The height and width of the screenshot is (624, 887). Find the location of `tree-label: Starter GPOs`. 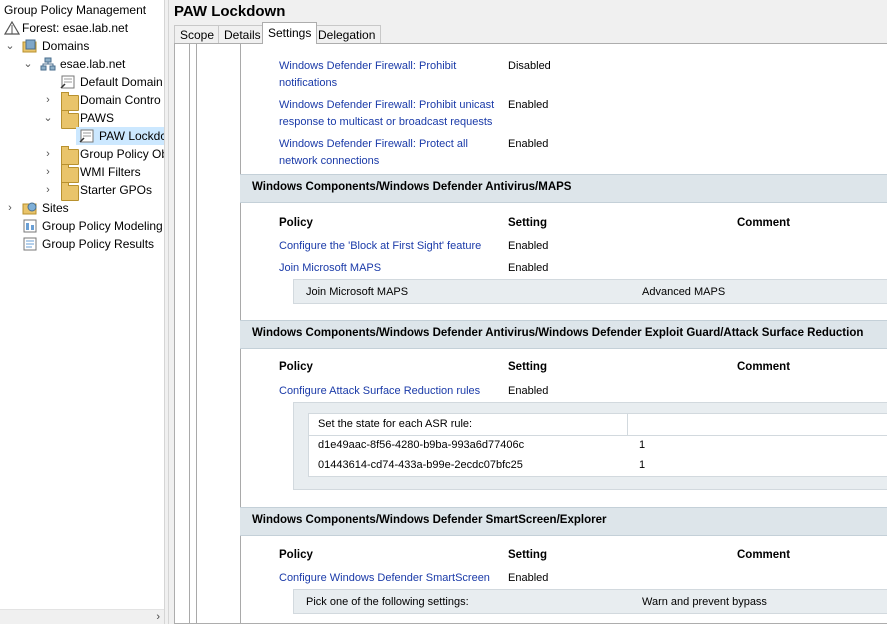

tree-label: Starter GPOs is located at coordinates (116, 190).